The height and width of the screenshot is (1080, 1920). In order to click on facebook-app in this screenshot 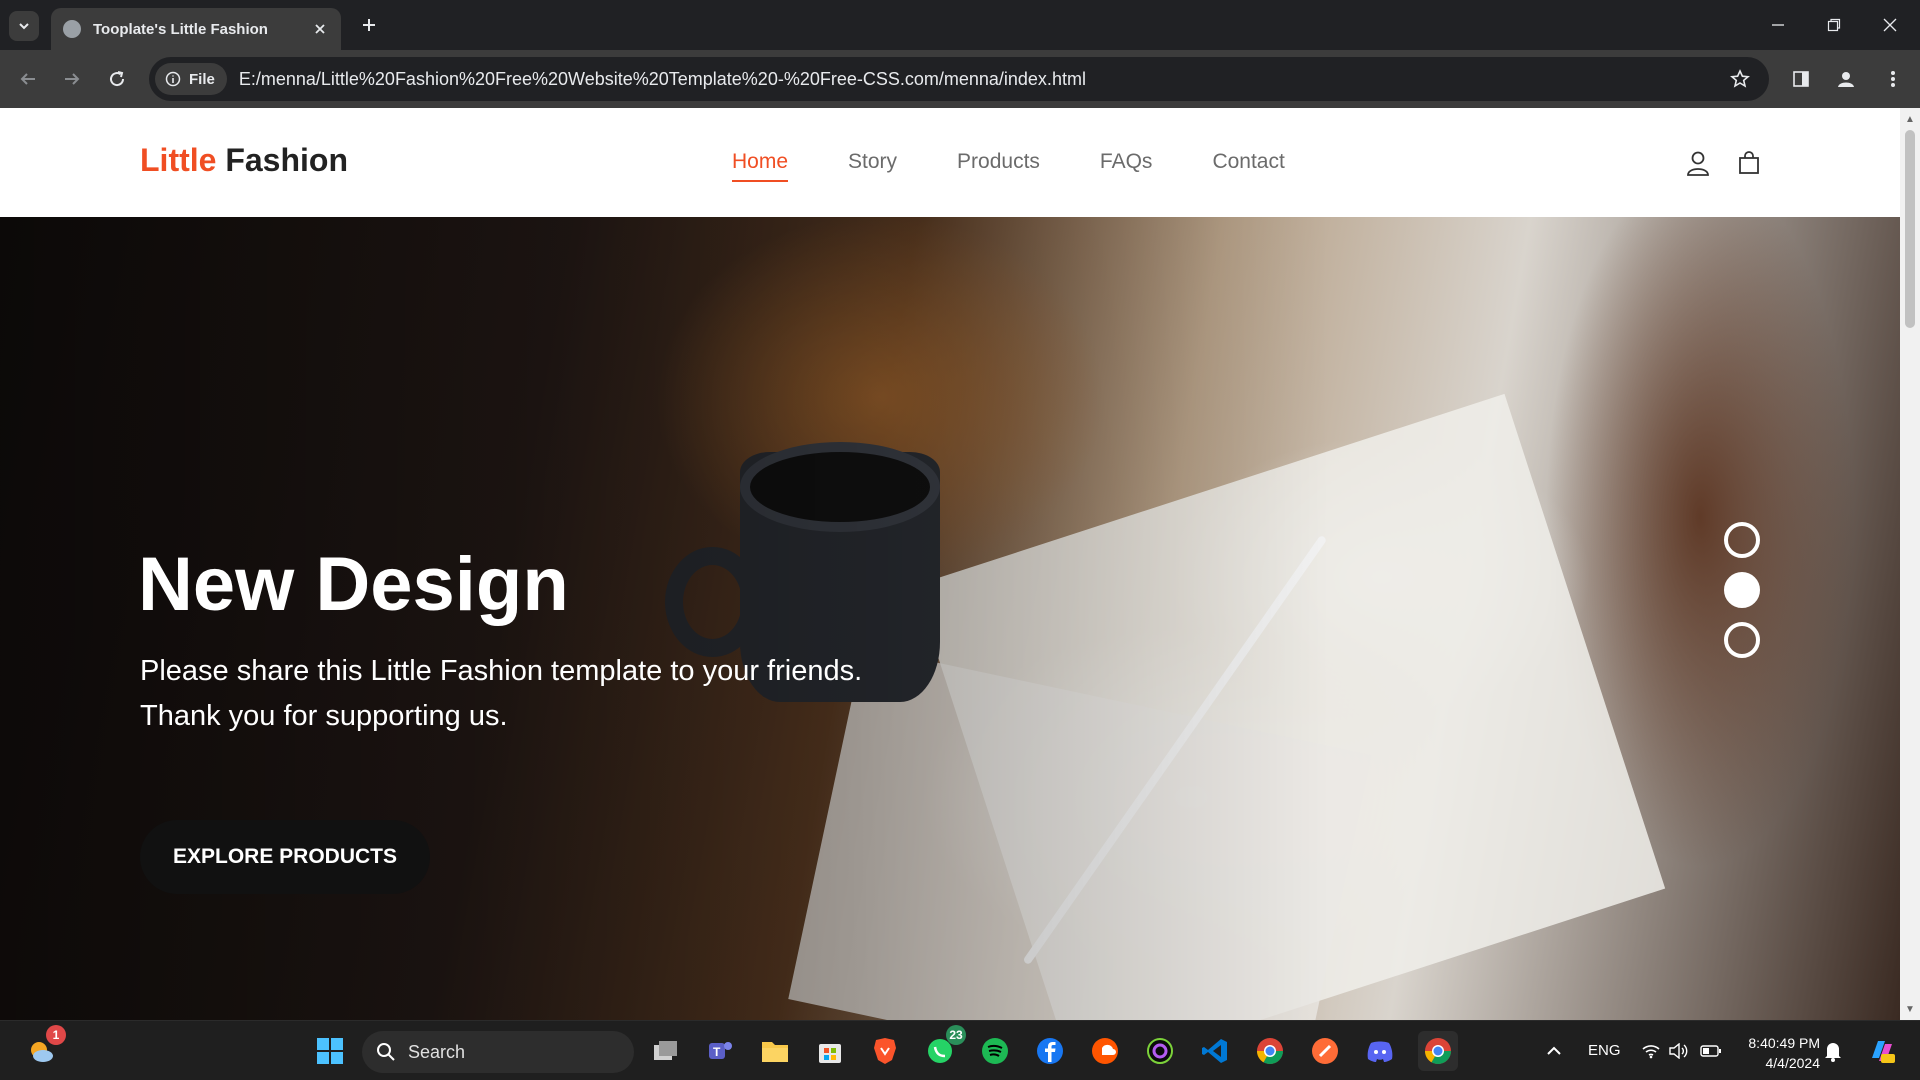, I will do `click(1050, 1051)`.